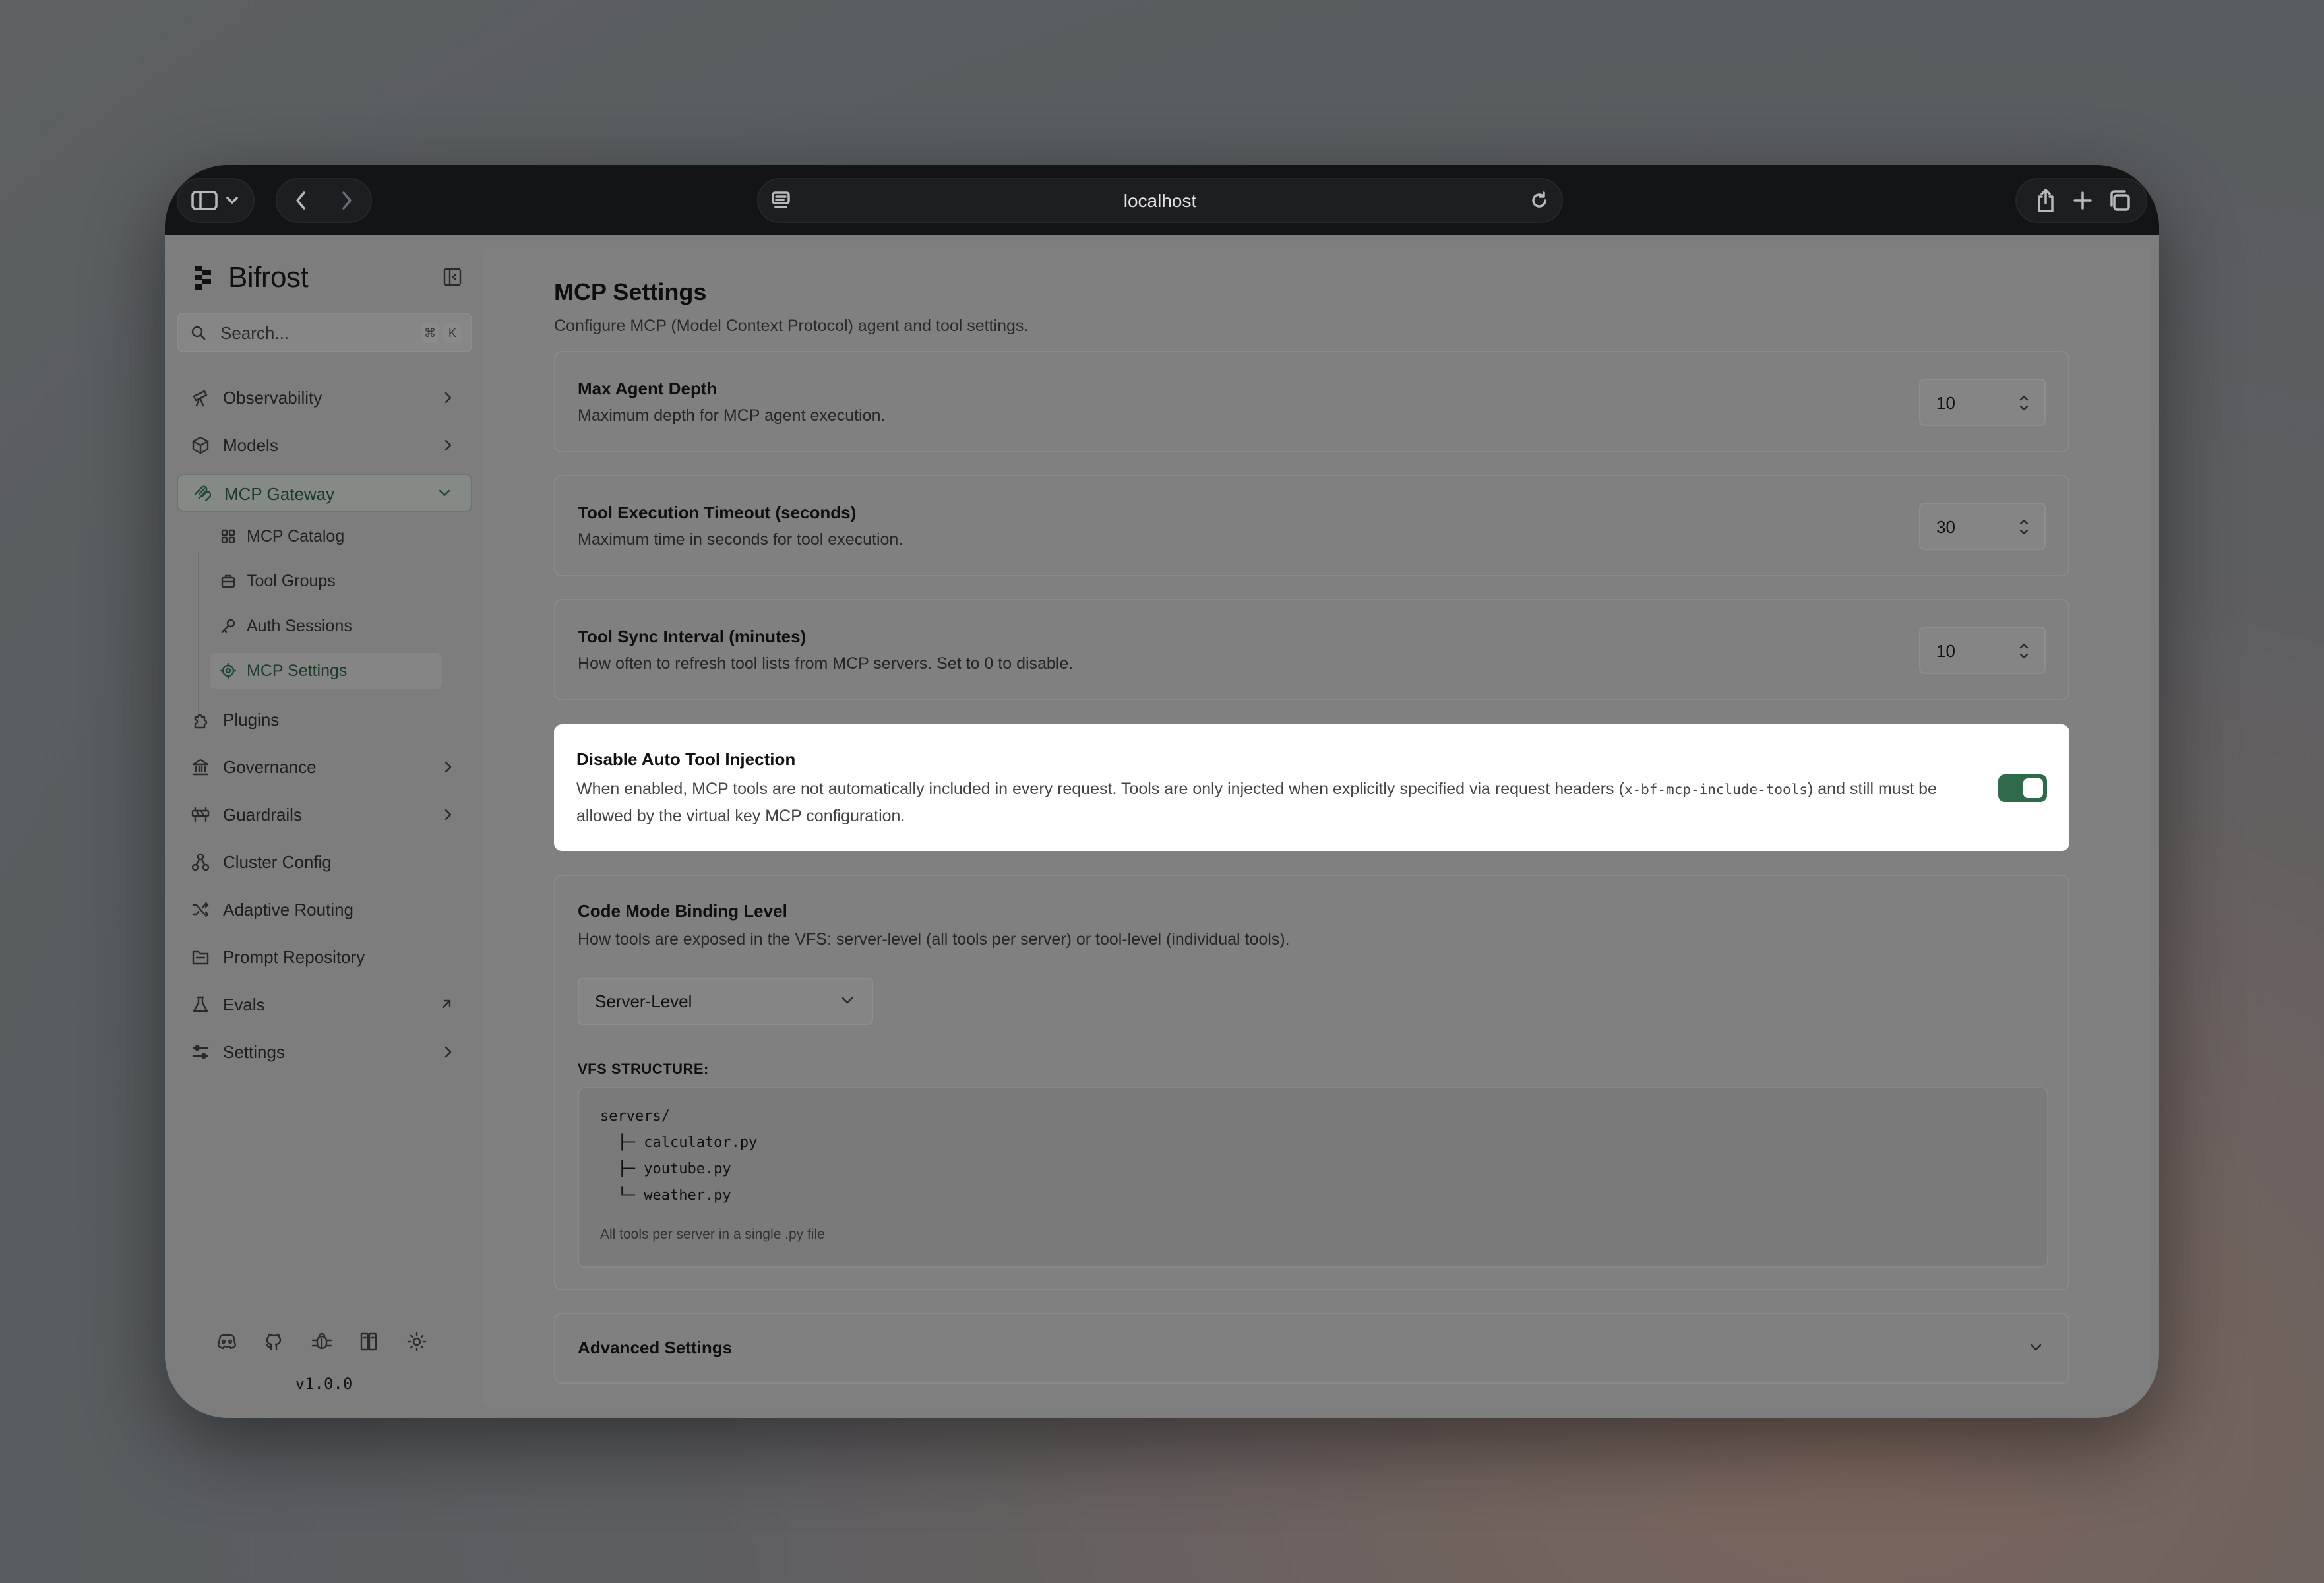  I want to click on discord-icon, so click(227, 1341).